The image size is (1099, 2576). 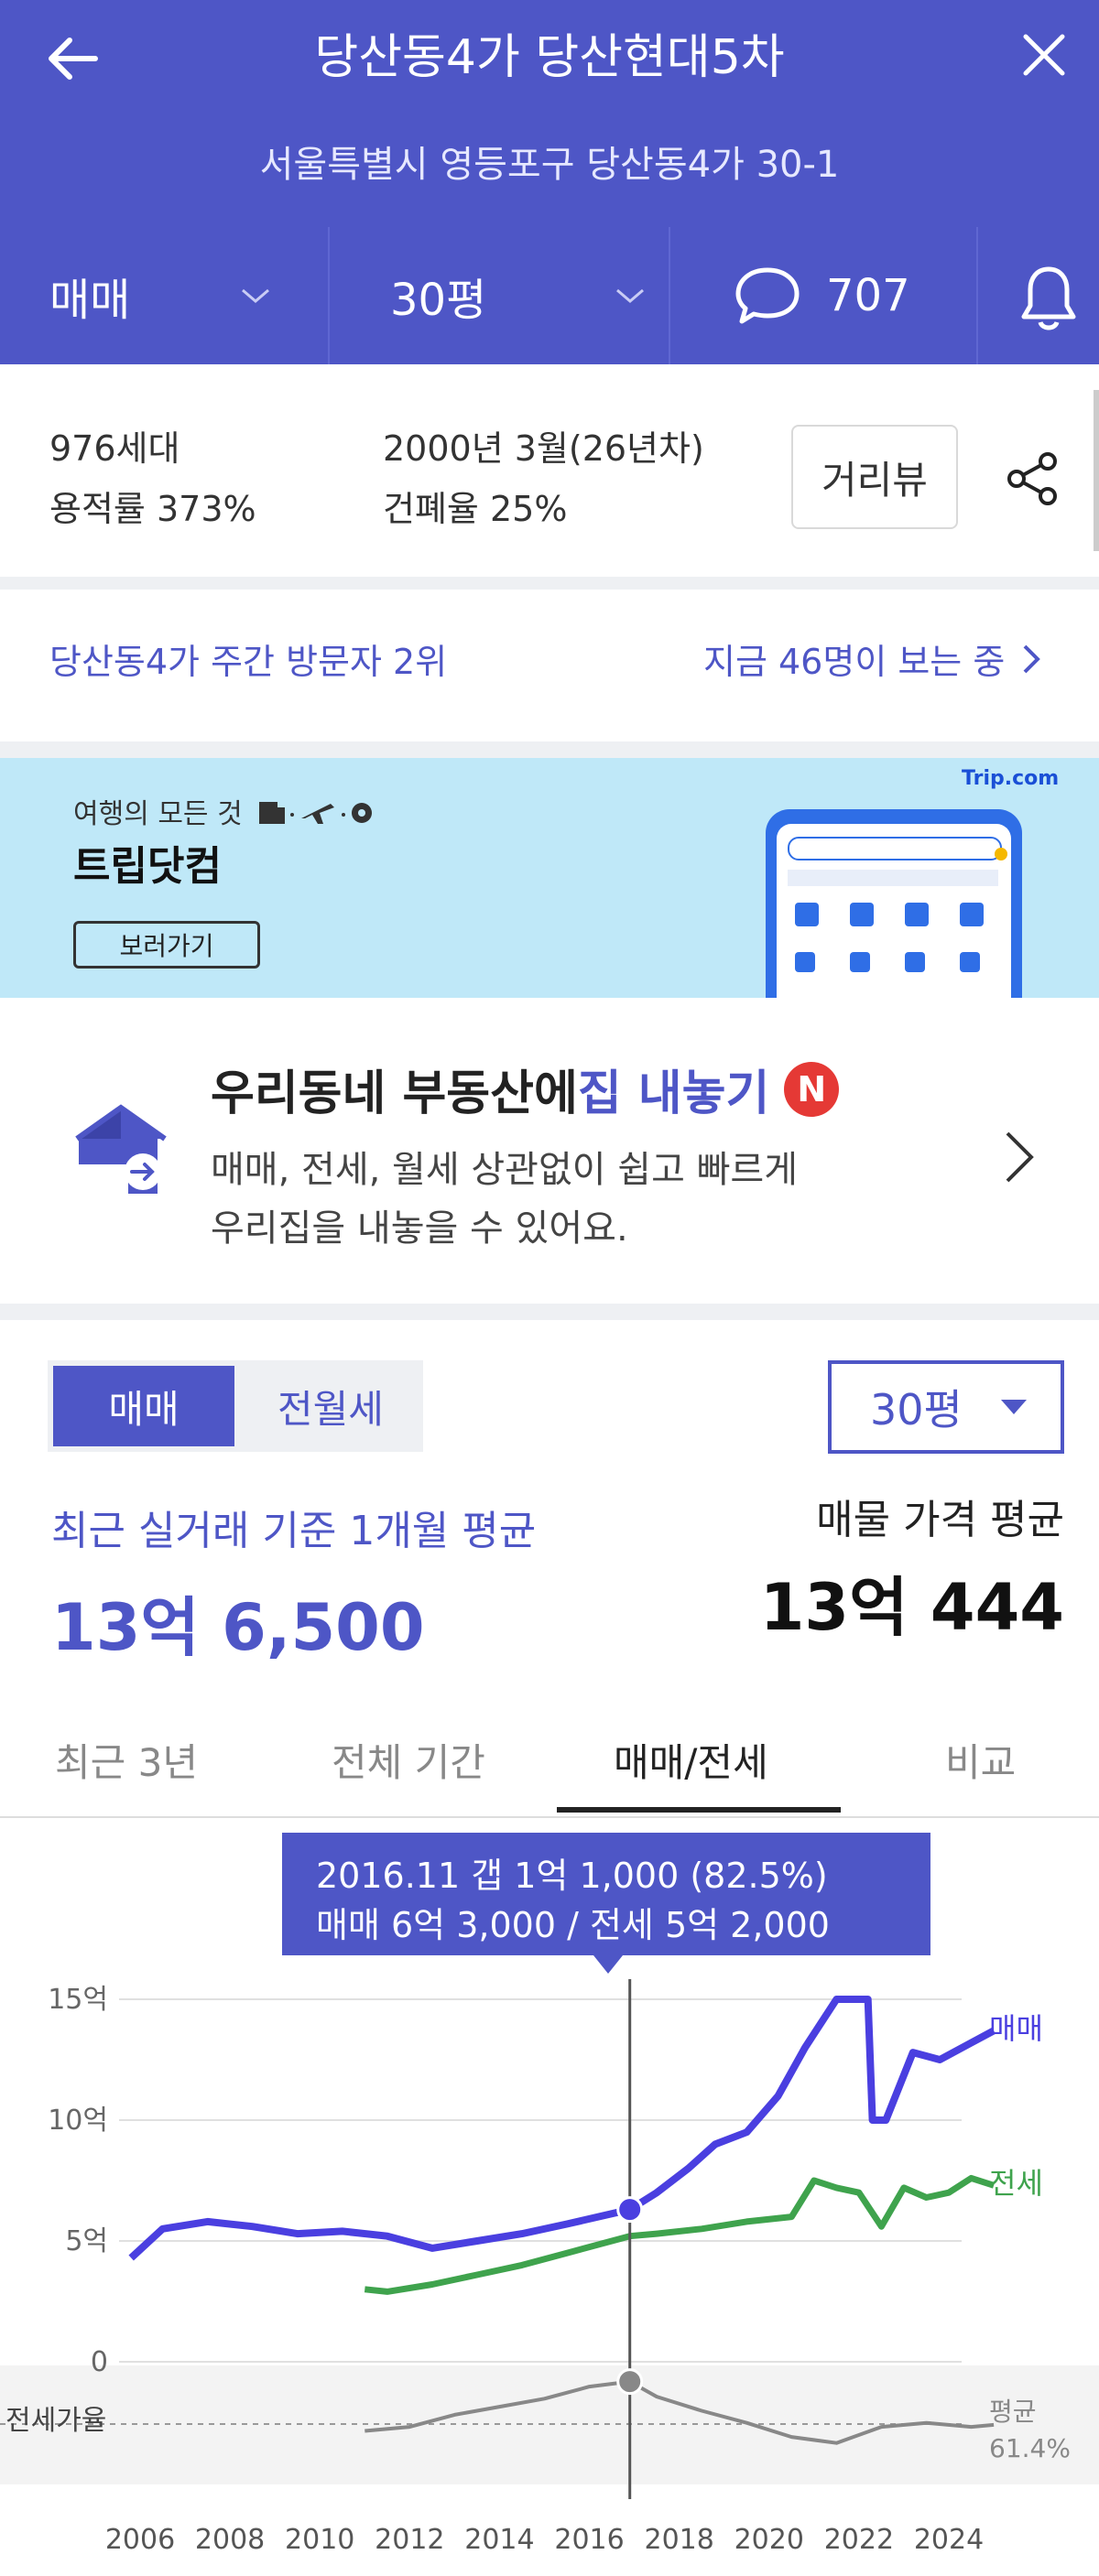 What do you see at coordinates (294, 1531) in the screenshot?
I see `recent-price-label: 최근 실거래 기준 1개월 평균` at bounding box center [294, 1531].